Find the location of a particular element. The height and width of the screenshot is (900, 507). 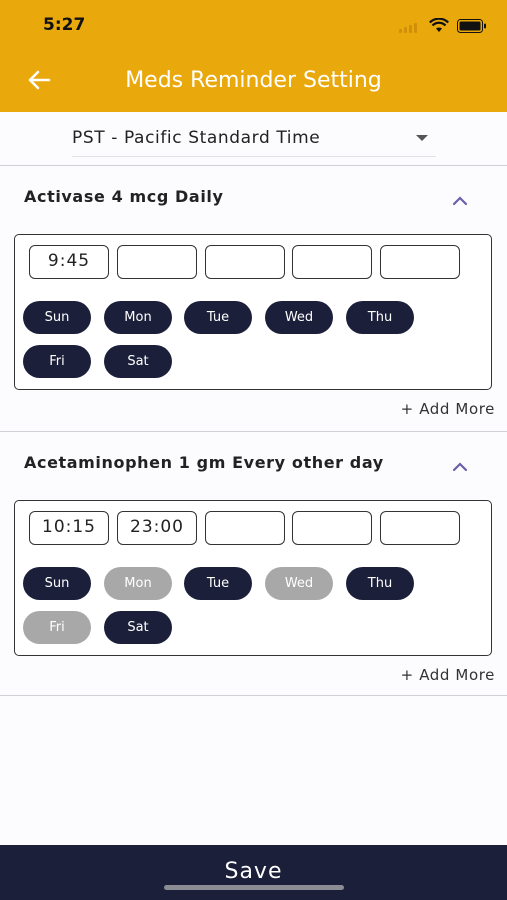

save-button: Save is located at coordinates (253, 872).